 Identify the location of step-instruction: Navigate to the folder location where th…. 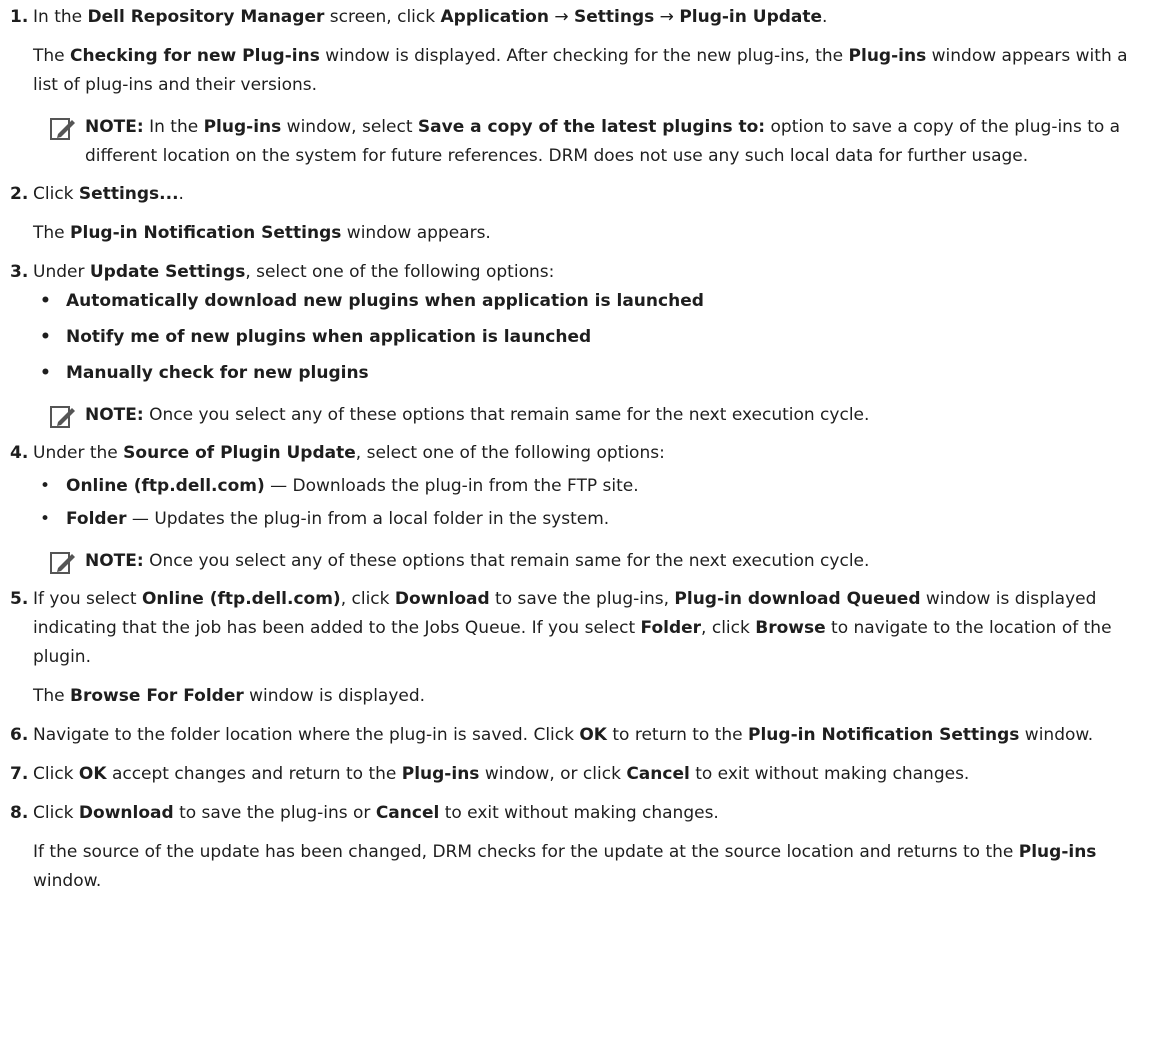
(563, 735).